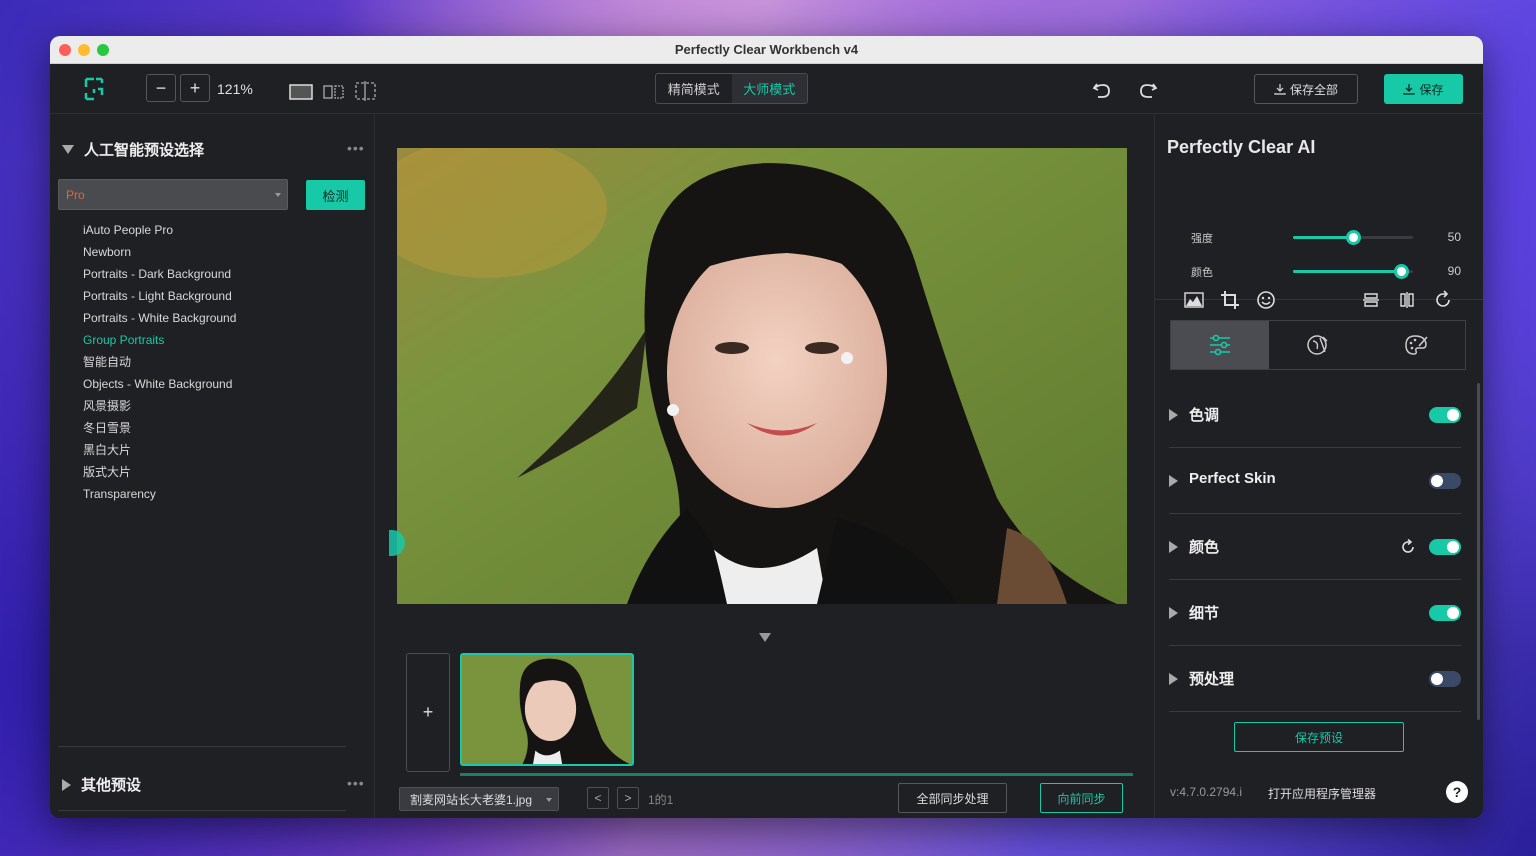 Image resolution: width=1536 pixels, height=856 pixels. I want to click on title-bar: Perfectly Clear Workbench v4, so click(766, 50).